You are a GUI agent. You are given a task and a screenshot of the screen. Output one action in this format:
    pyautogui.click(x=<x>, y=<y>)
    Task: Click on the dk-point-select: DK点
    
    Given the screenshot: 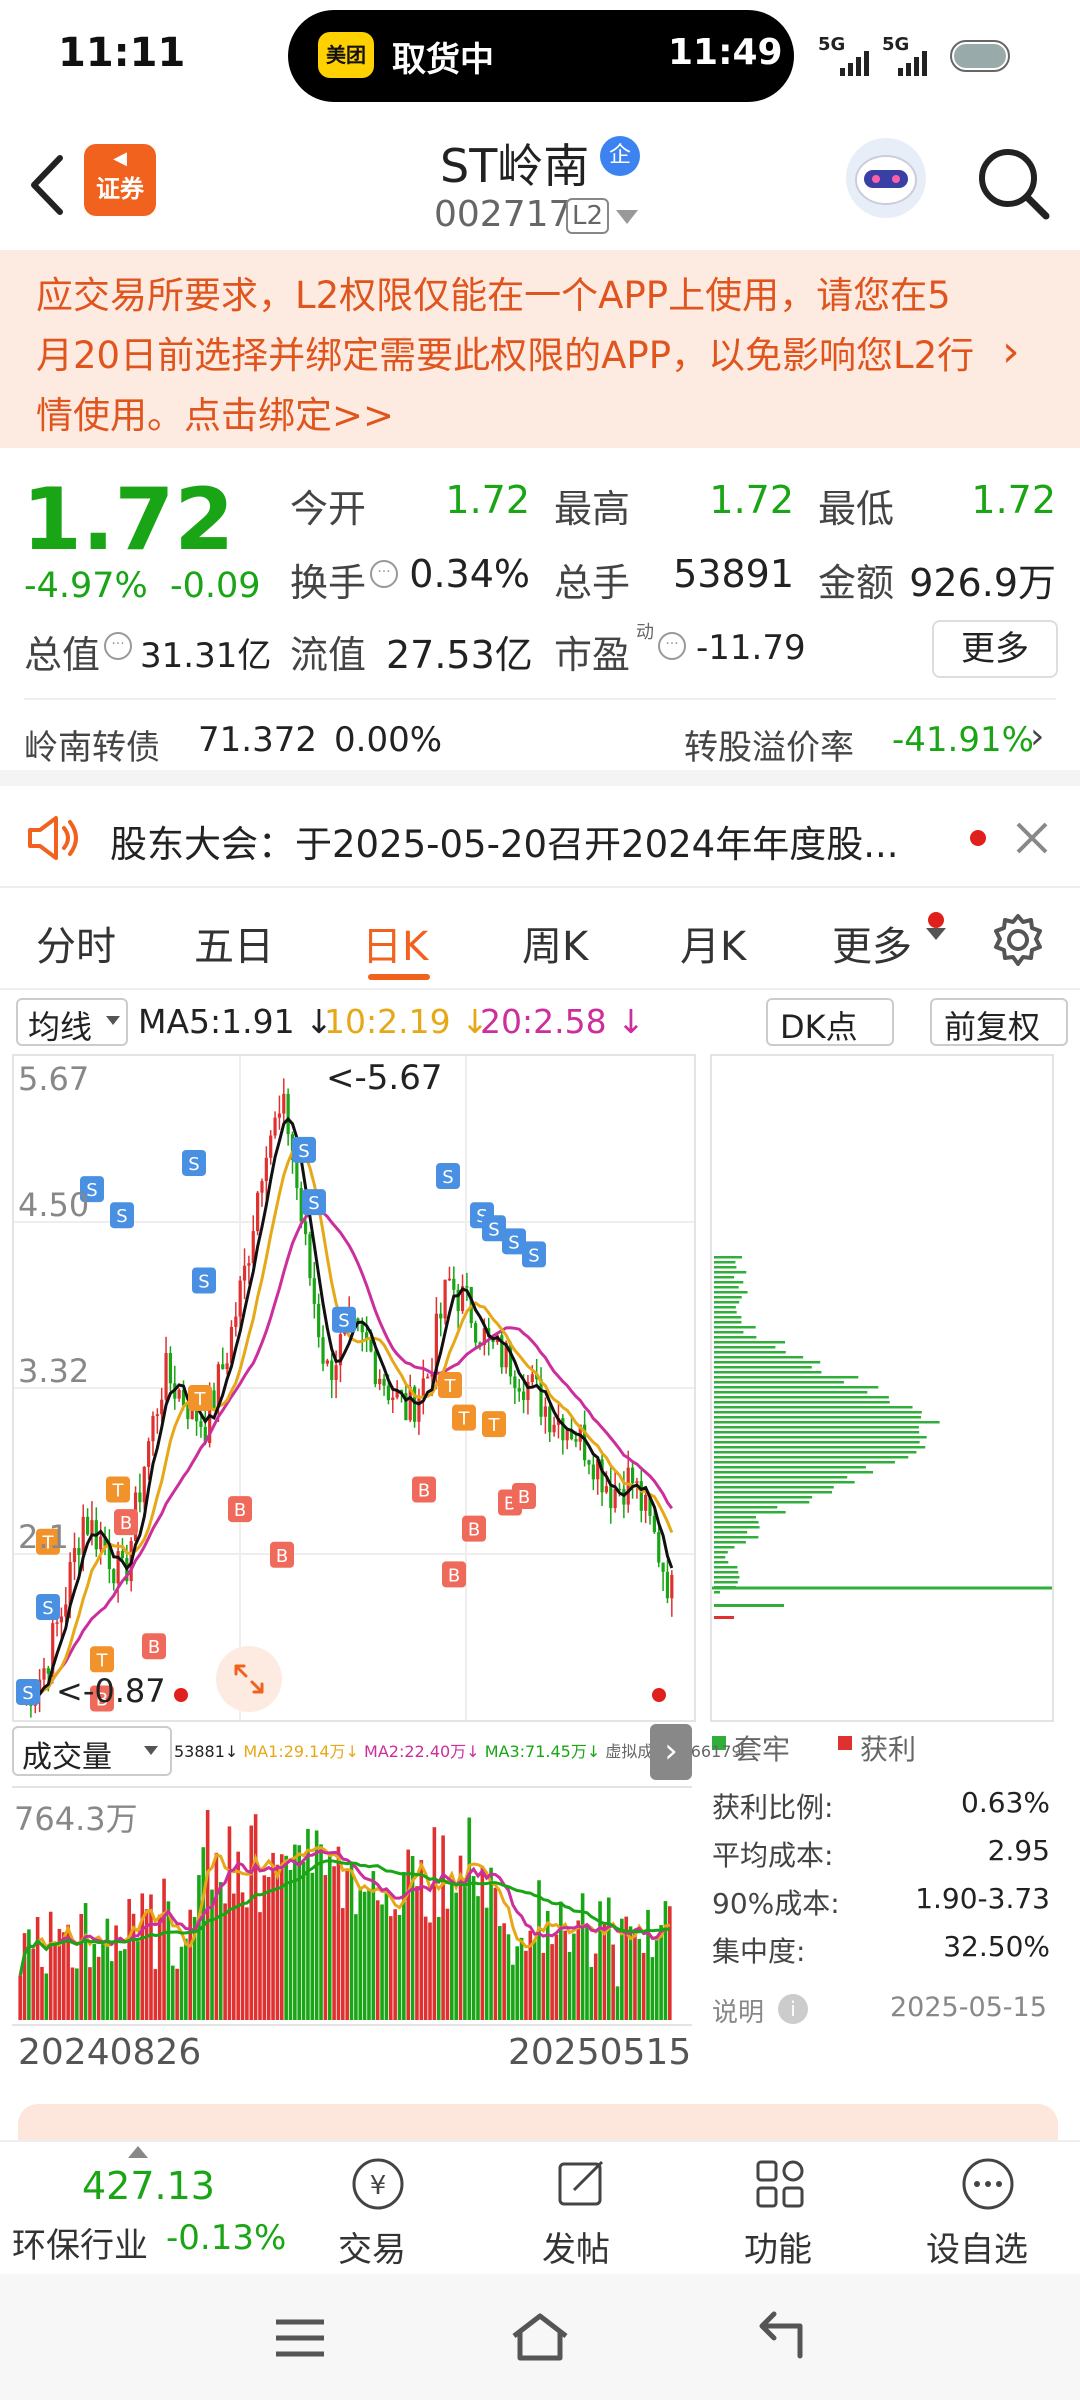 What is the action you would take?
    pyautogui.click(x=830, y=1022)
    